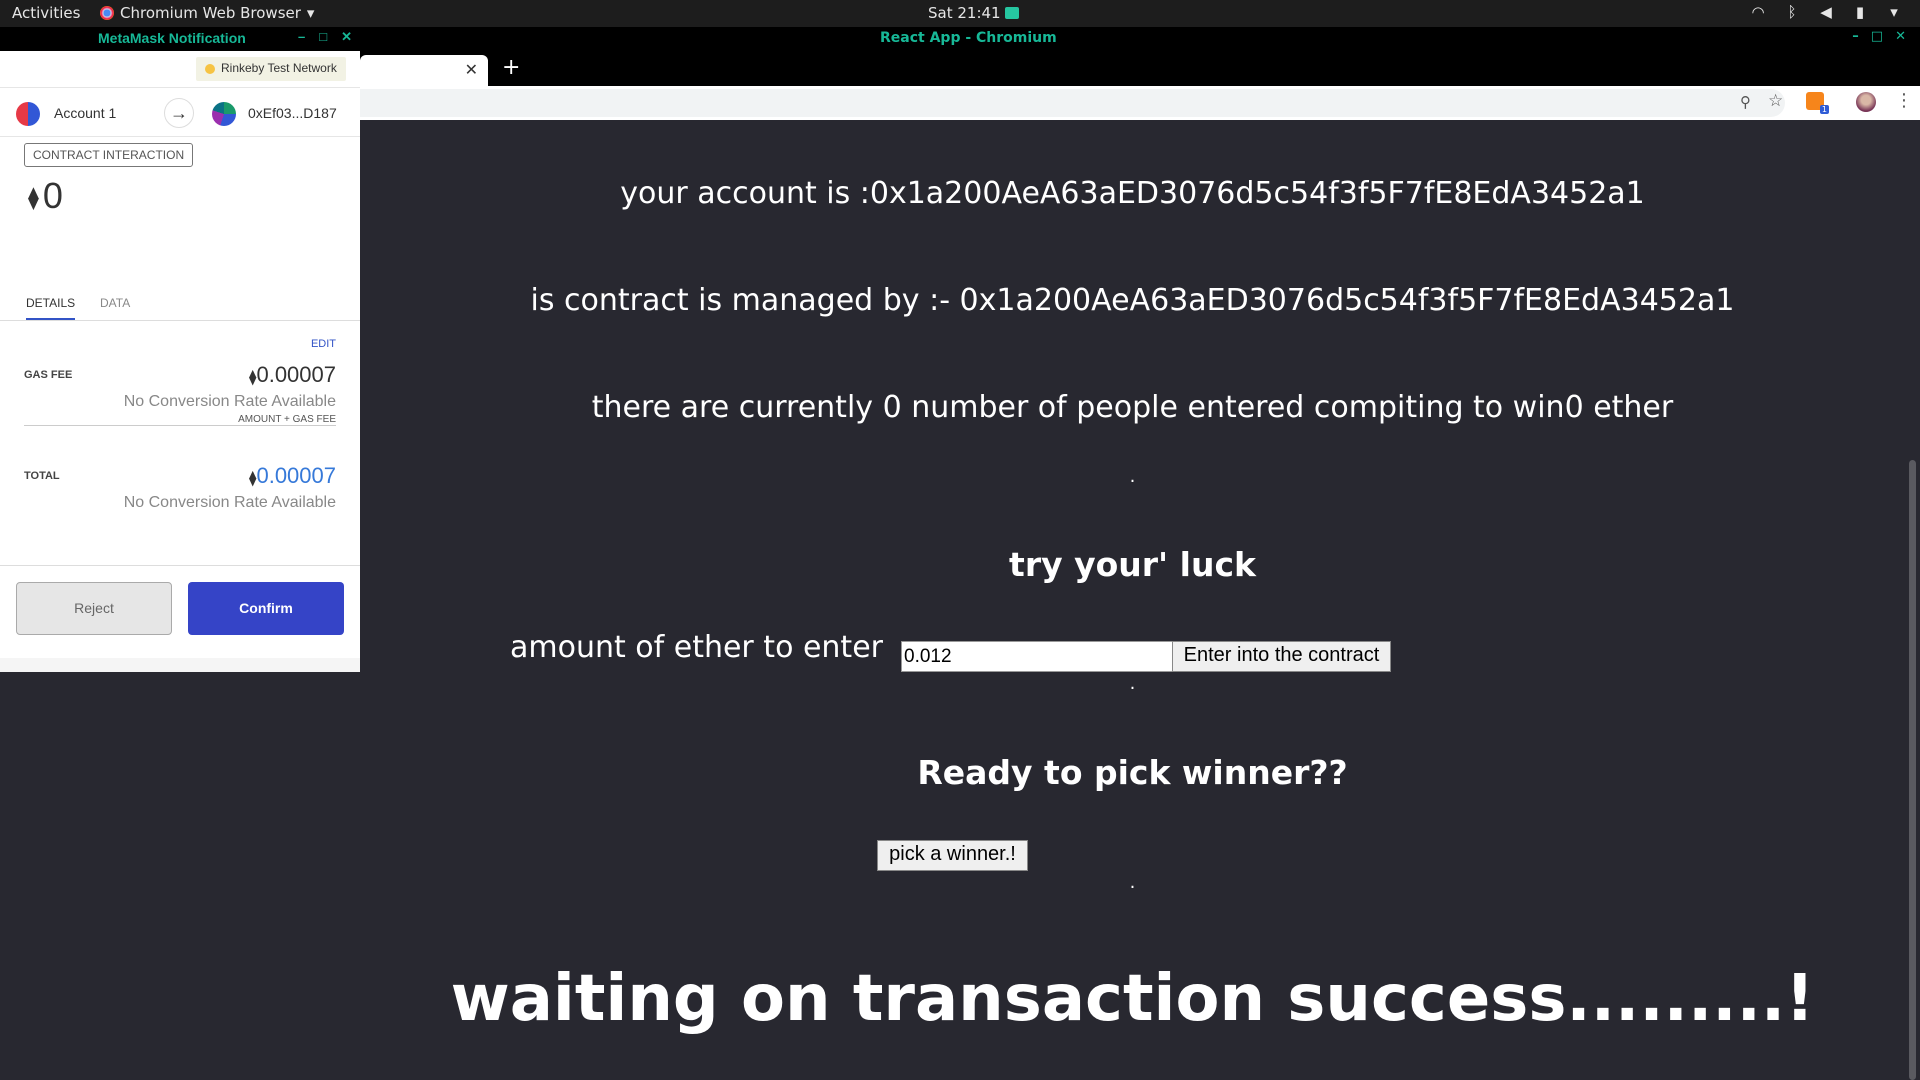 The width and height of the screenshot is (1920, 1080). I want to click on tab-strip: ✕ +, so click(1140, 68).